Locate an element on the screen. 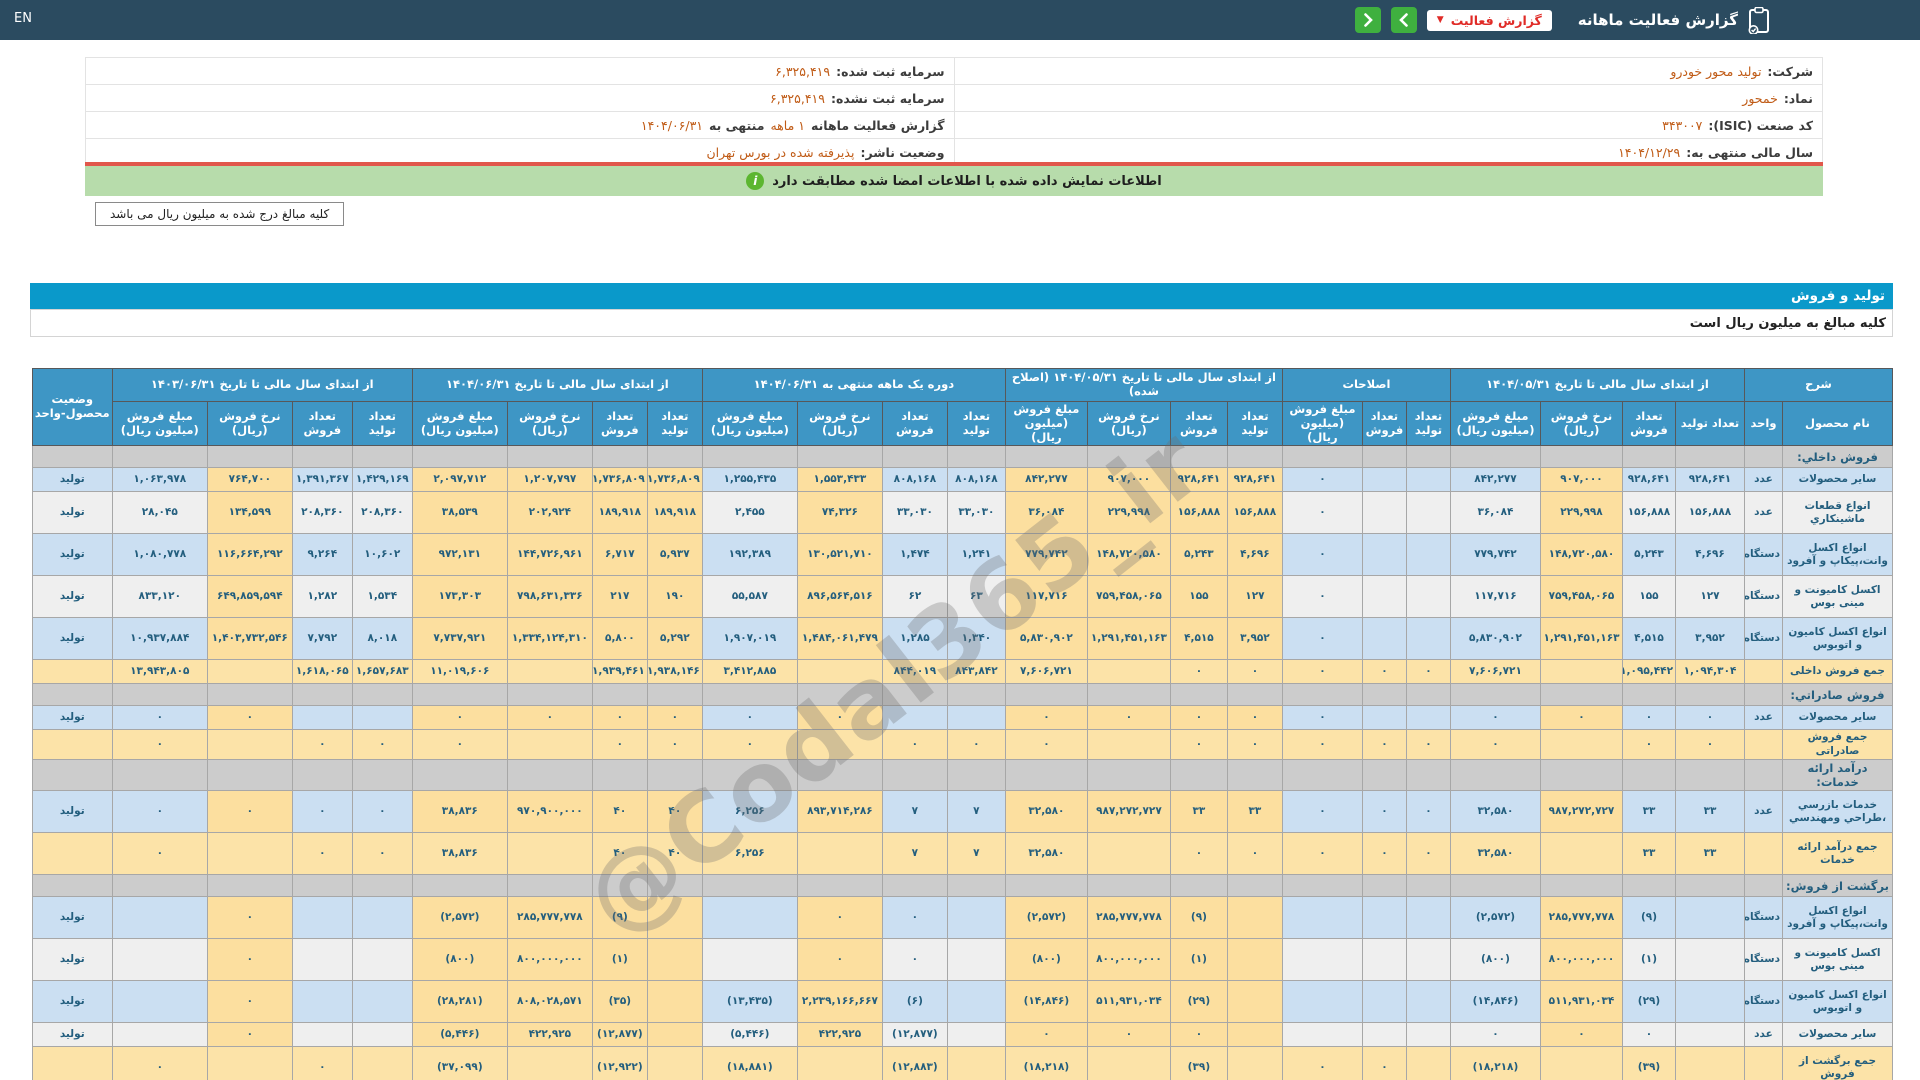  cell-c-qty-sale: (۳۹) is located at coordinates (1198, 1063).